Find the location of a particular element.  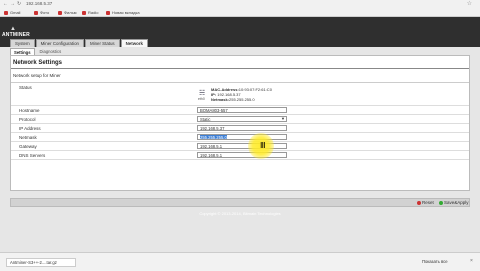

netmask-row: Netmask 255.255.255.0 is located at coordinates (240, 137).